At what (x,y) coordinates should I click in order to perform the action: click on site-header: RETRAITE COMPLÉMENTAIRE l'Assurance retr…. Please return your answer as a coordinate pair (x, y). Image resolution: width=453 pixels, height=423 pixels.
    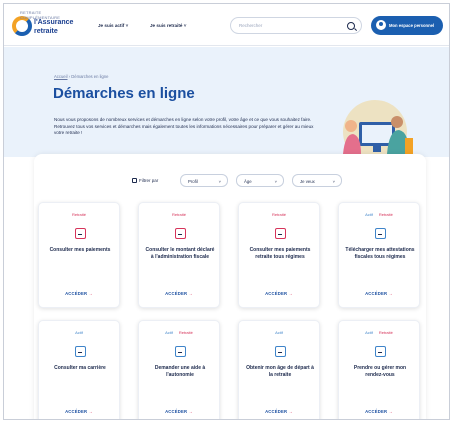
    Looking at the image, I should click on (226, 25).